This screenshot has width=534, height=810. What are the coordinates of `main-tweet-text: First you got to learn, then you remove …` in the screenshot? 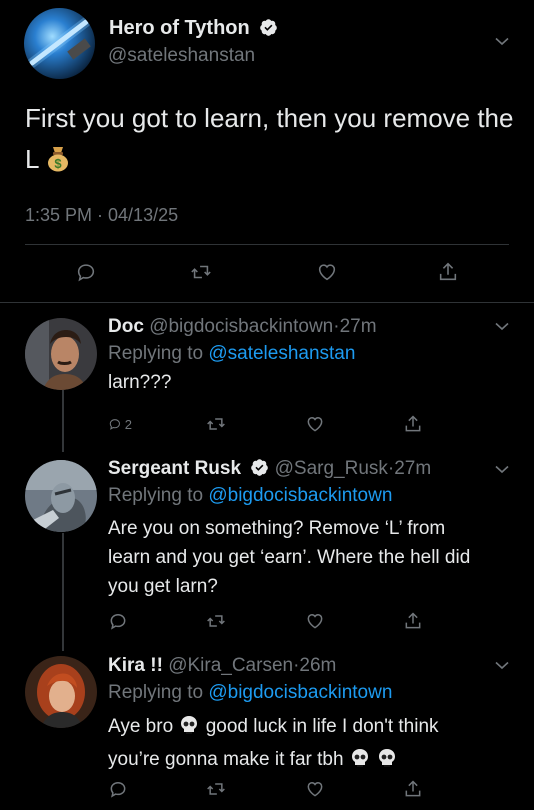 It's located at (269, 138).